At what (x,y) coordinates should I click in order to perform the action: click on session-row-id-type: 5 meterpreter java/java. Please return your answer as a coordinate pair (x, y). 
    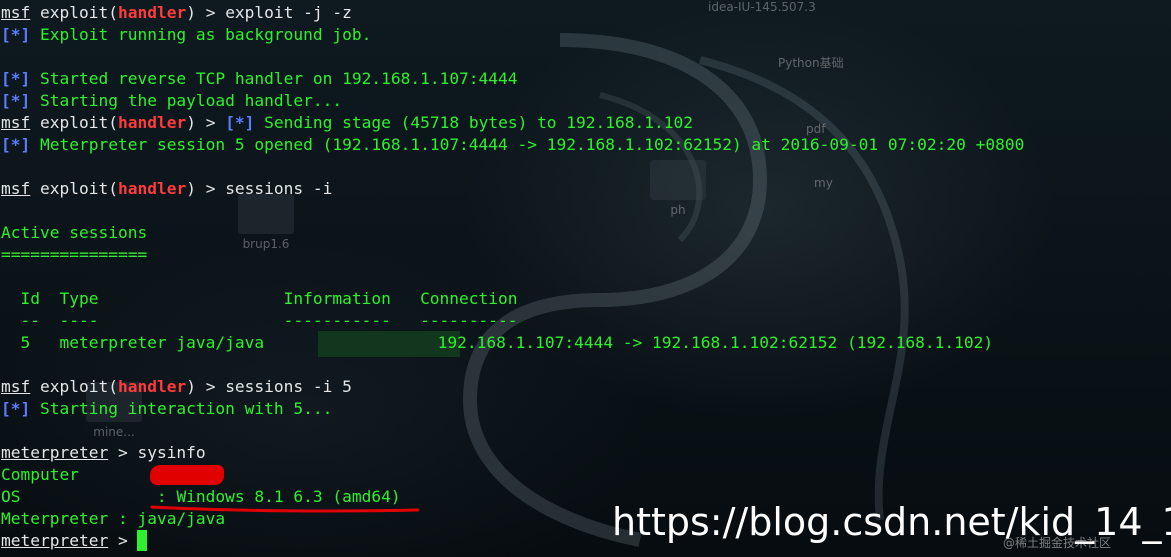
    Looking at the image, I should click on (142, 342).